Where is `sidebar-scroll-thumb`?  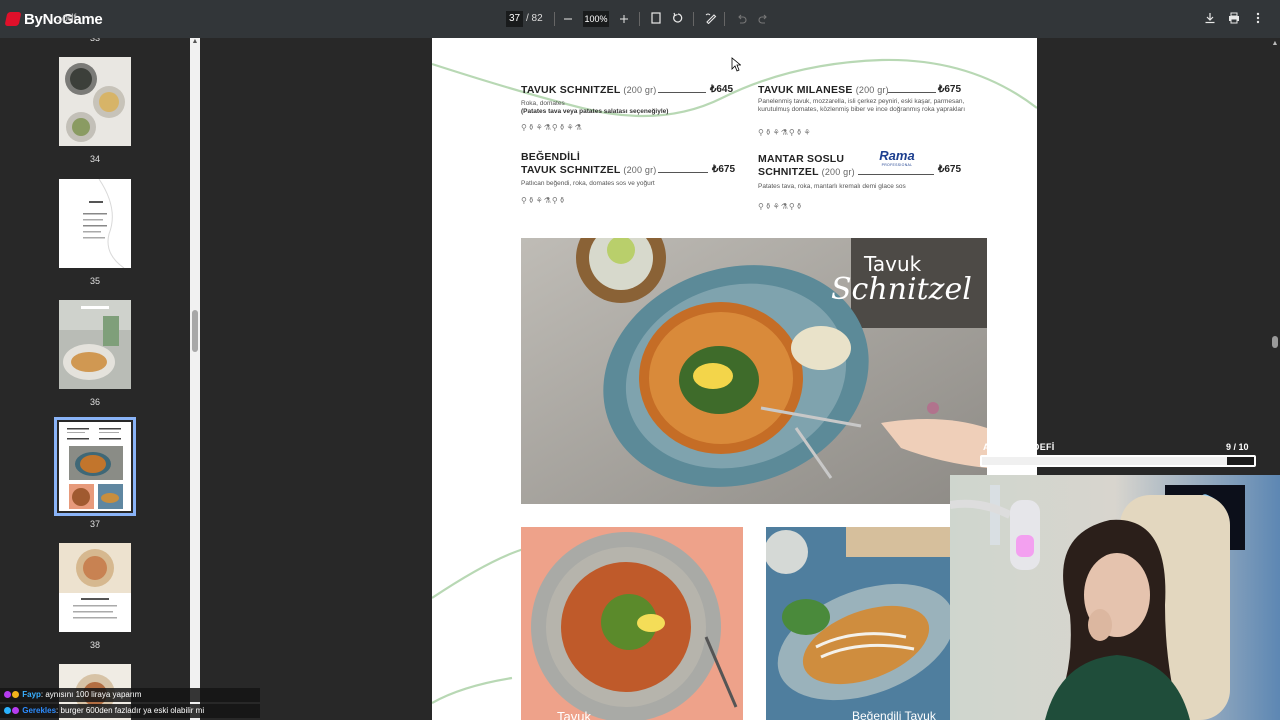
sidebar-scroll-thumb is located at coordinates (195, 331).